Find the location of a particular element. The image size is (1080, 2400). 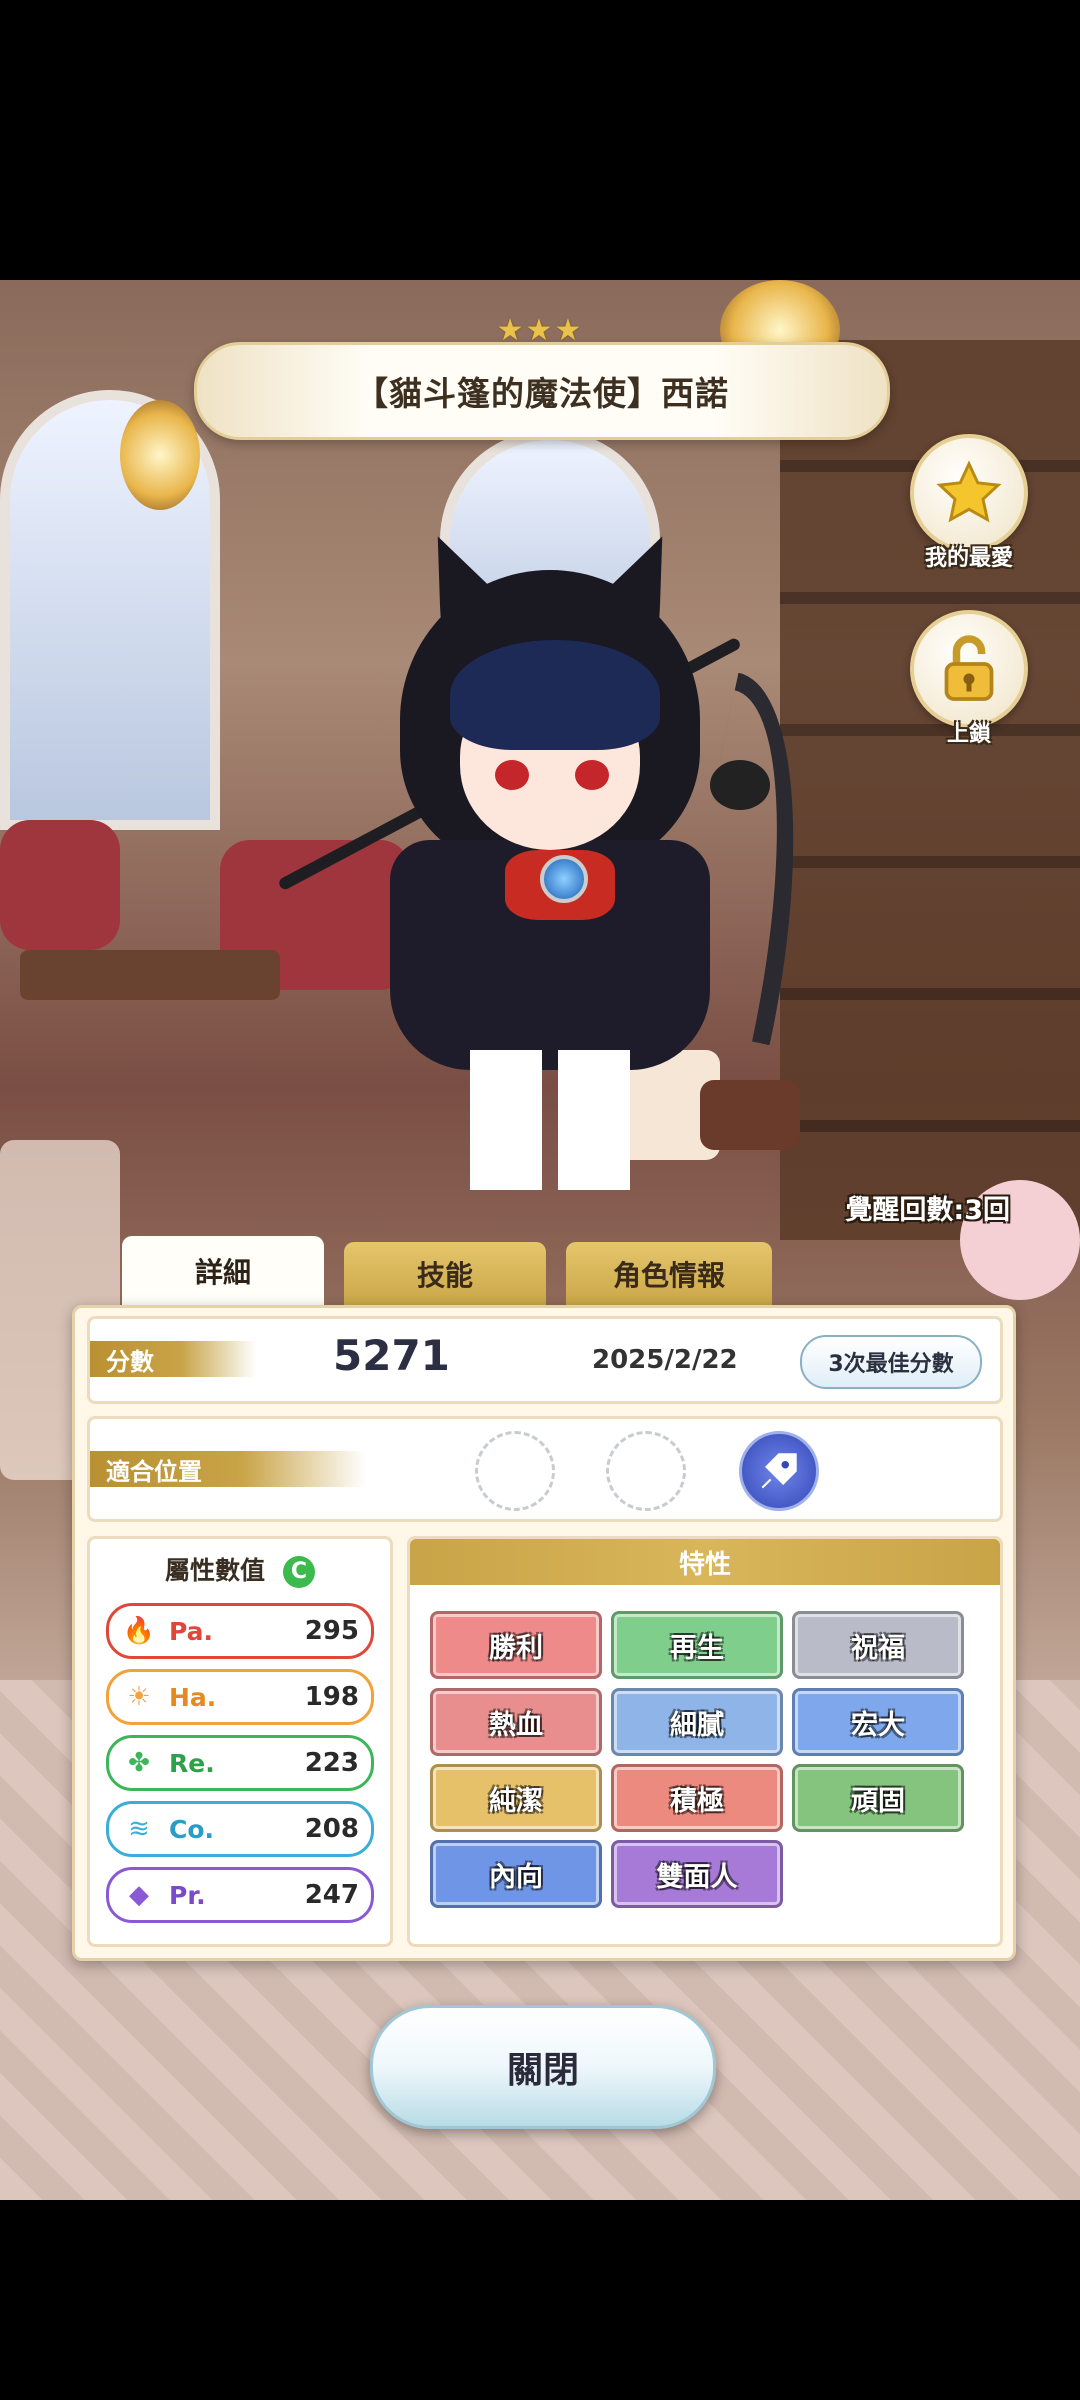

legs is located at coordinates (550, 1120).